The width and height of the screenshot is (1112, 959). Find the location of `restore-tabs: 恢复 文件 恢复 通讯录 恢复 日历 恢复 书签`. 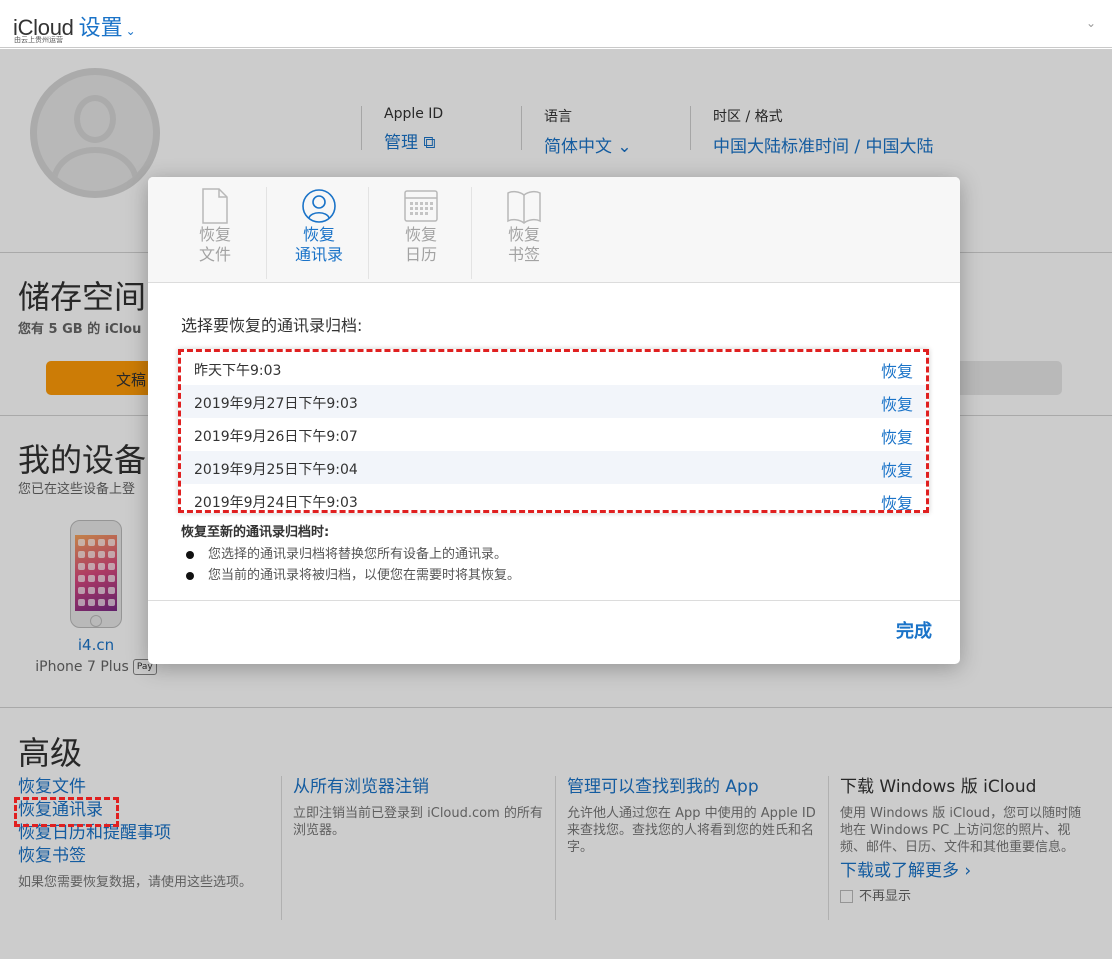

restore-tabs: 恢复 文件 恢复 通讯录 恢复 日历 恢复 书签 is located at coordinates (554, 230).